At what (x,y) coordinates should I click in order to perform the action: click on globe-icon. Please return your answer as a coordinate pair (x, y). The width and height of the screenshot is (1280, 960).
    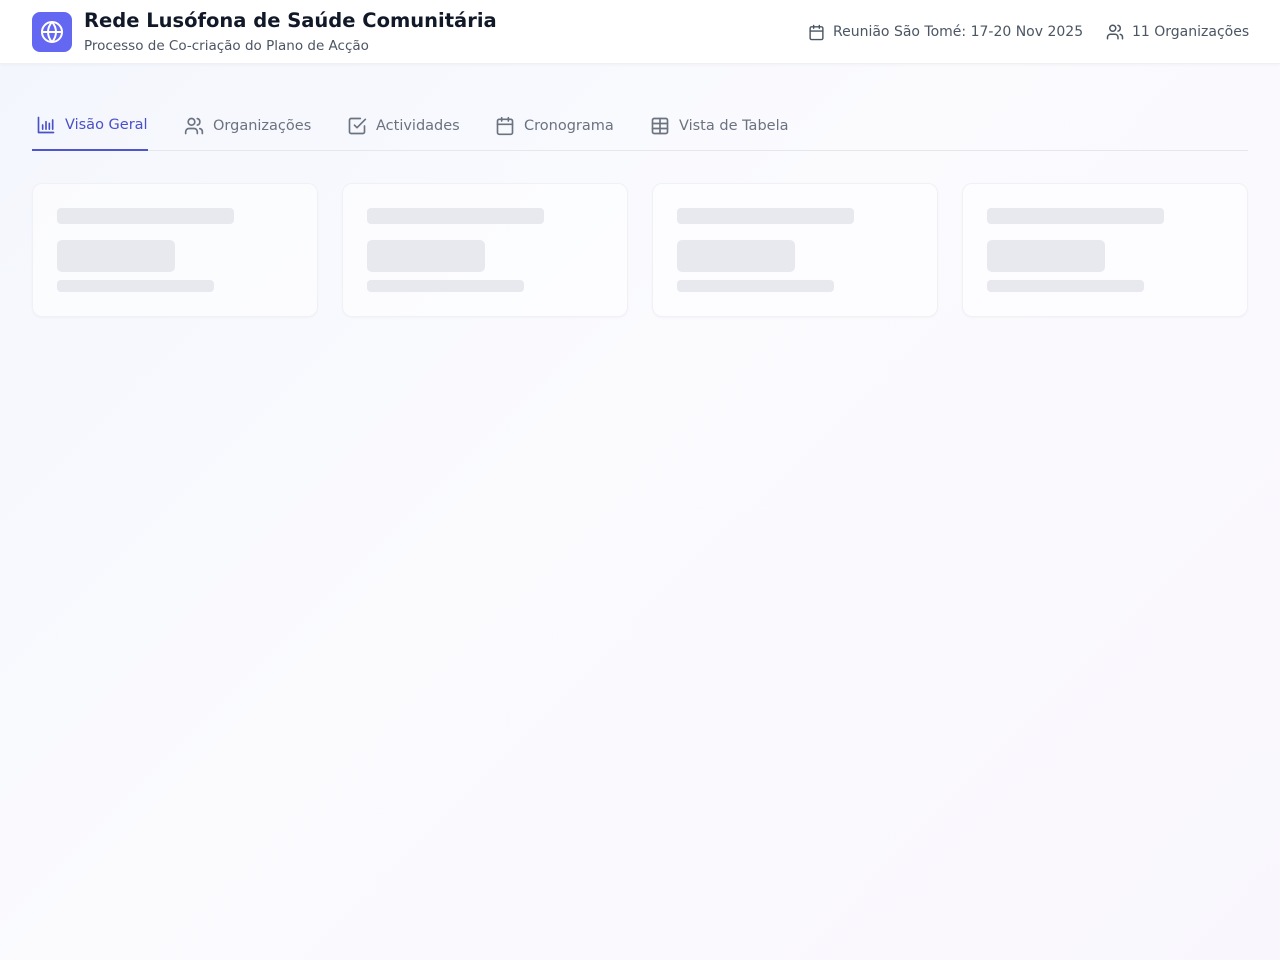
    Looking at the image, I should click on (52, 32).